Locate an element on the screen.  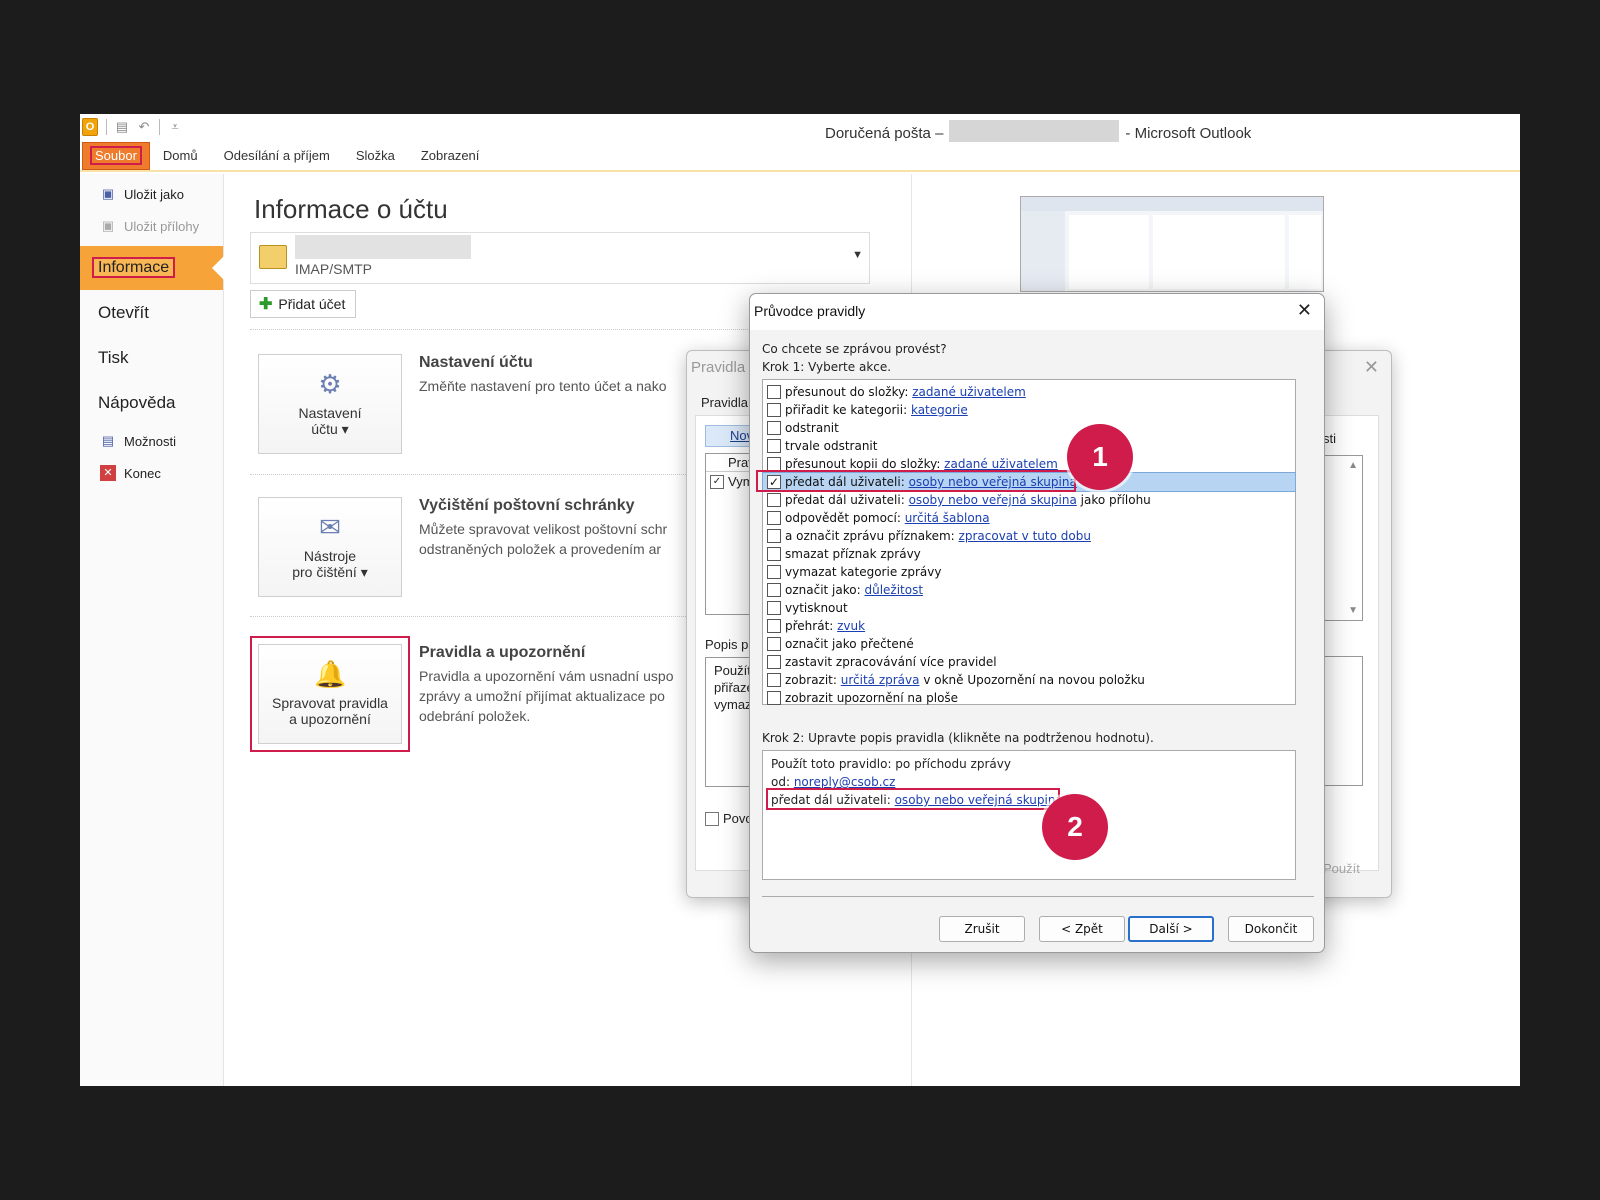
action-item: přehrát: zvuk is located at coordinates (1029, 626).